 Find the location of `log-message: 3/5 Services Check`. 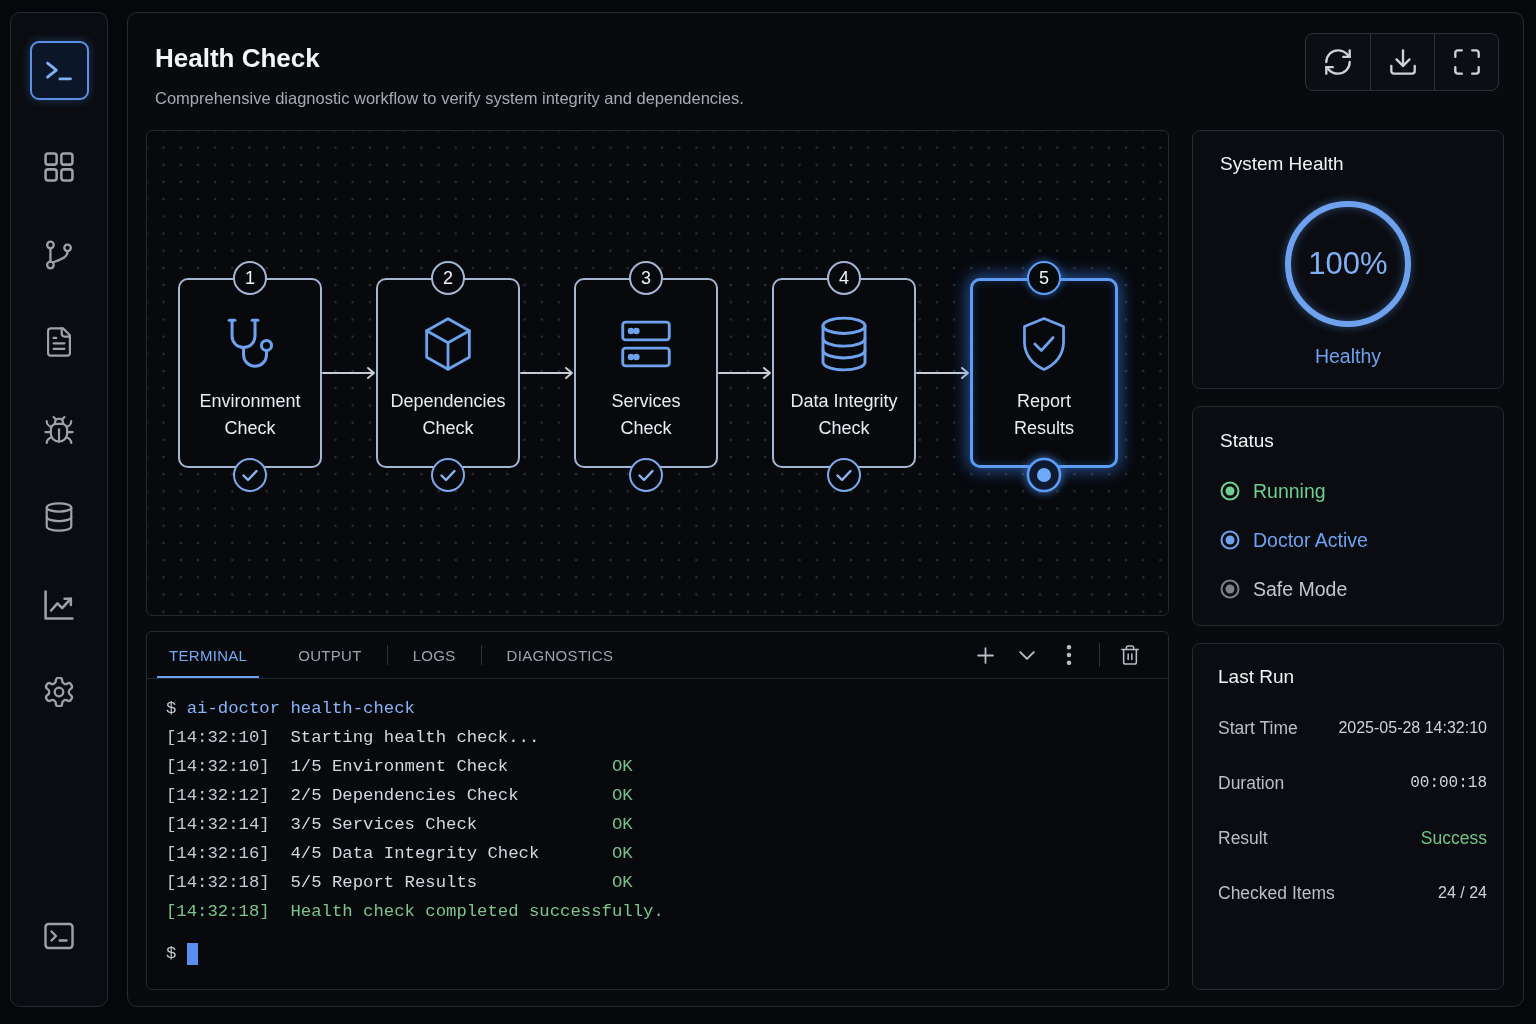

log-message: 3/5 Services Check is located at coordinates (384, 825).